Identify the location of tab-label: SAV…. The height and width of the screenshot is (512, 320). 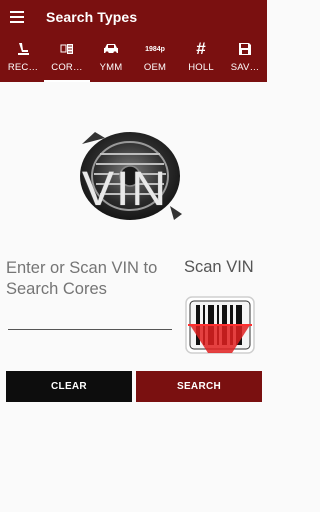
(245, 67).